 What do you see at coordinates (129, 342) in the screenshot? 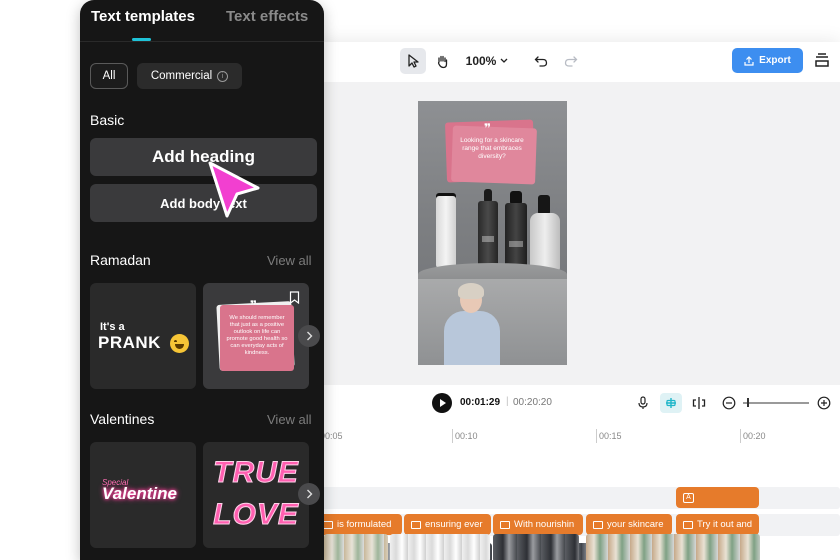
I see `prank-big-text: PRANK` at bounding box center [129, 342].